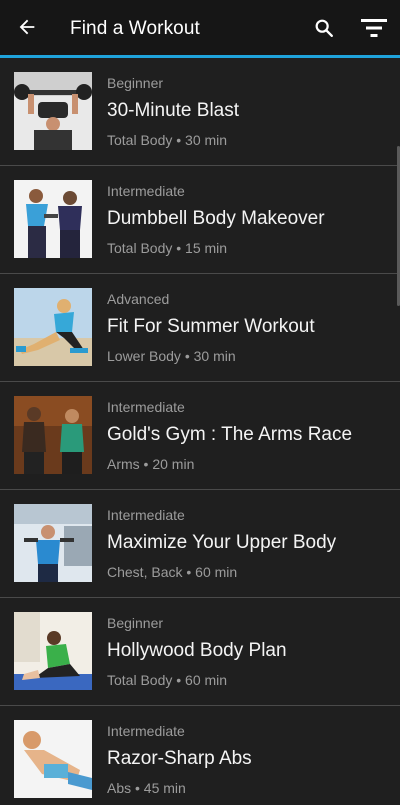  I want to click on back-button, so click(27, 27).